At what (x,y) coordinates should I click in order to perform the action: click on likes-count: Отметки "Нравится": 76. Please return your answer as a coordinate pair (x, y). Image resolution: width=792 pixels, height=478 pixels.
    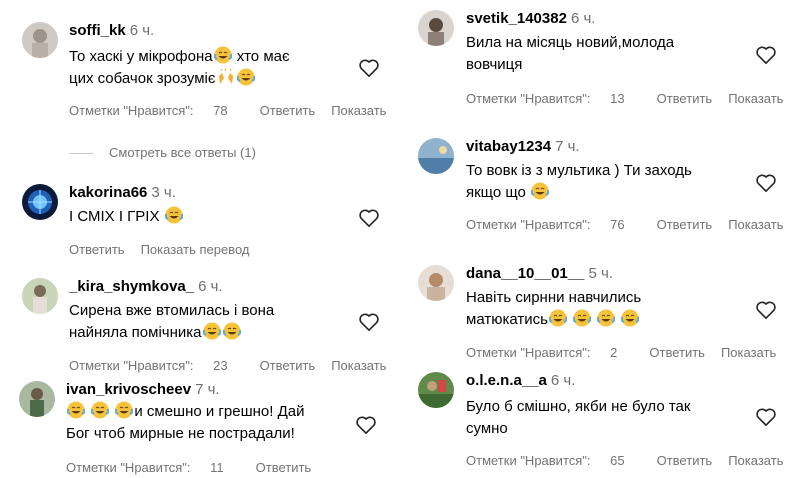
    Looking at the image, I should click on (553, 224).